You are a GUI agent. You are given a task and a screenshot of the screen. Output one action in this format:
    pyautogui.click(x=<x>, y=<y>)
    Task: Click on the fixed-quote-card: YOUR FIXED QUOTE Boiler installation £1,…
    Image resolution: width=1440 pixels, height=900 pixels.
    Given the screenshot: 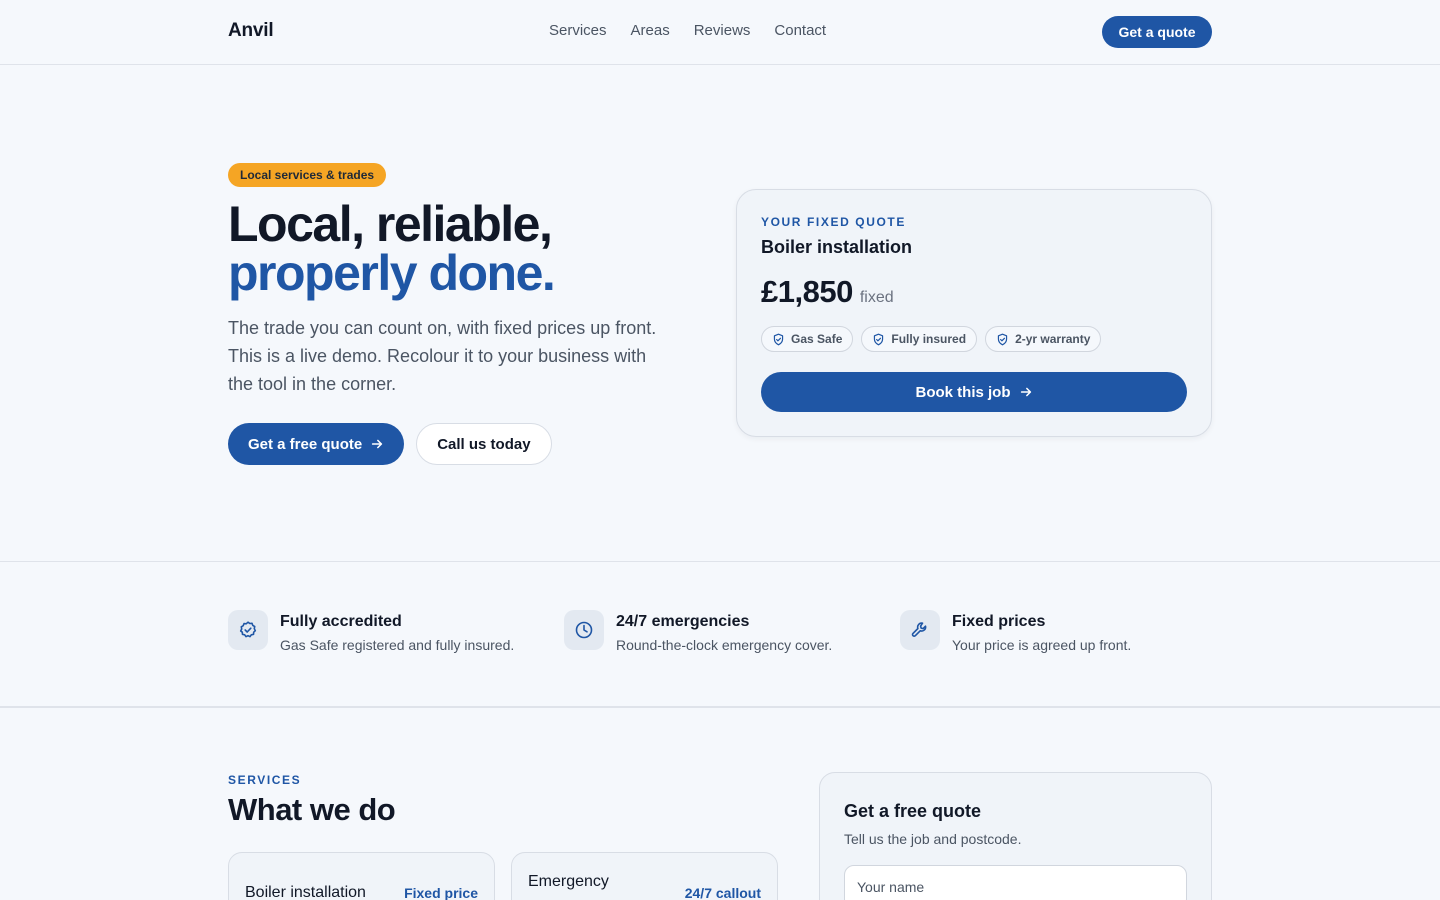 What is the action you would take?
    pyautogui.click(x=974, y=313)
    